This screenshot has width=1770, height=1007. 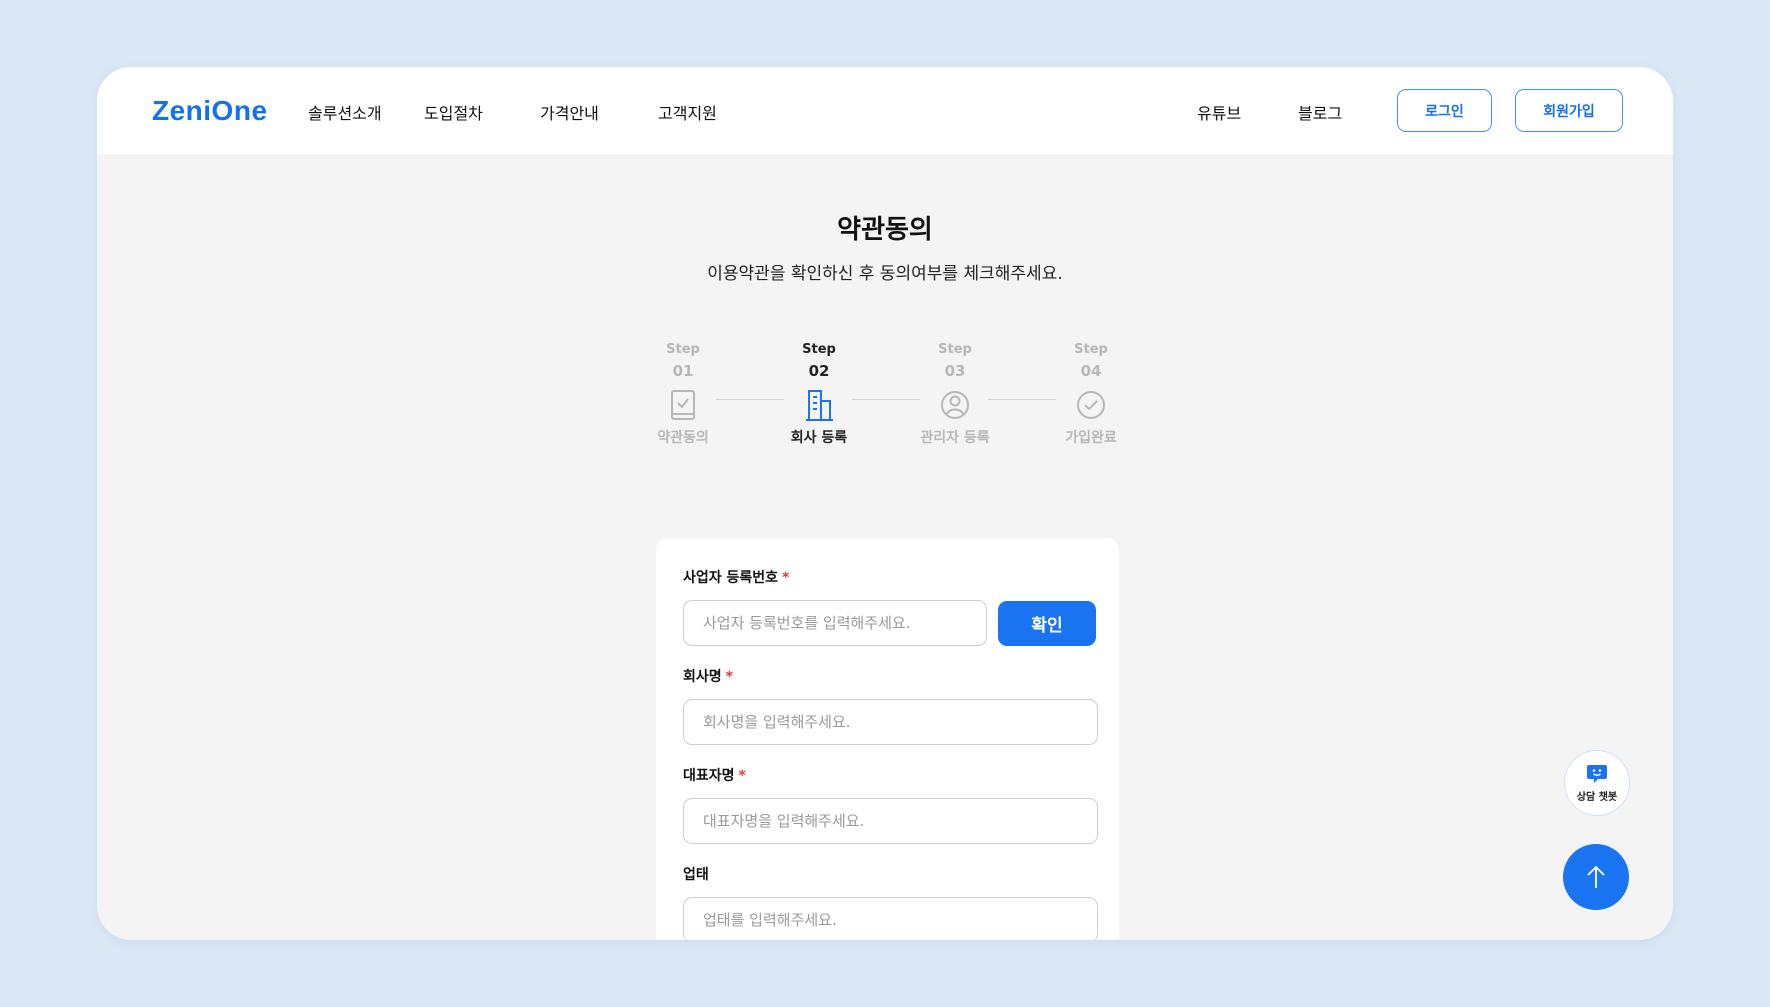 I want to click on nav-support: 고객지원, so click(x=687, y=112).